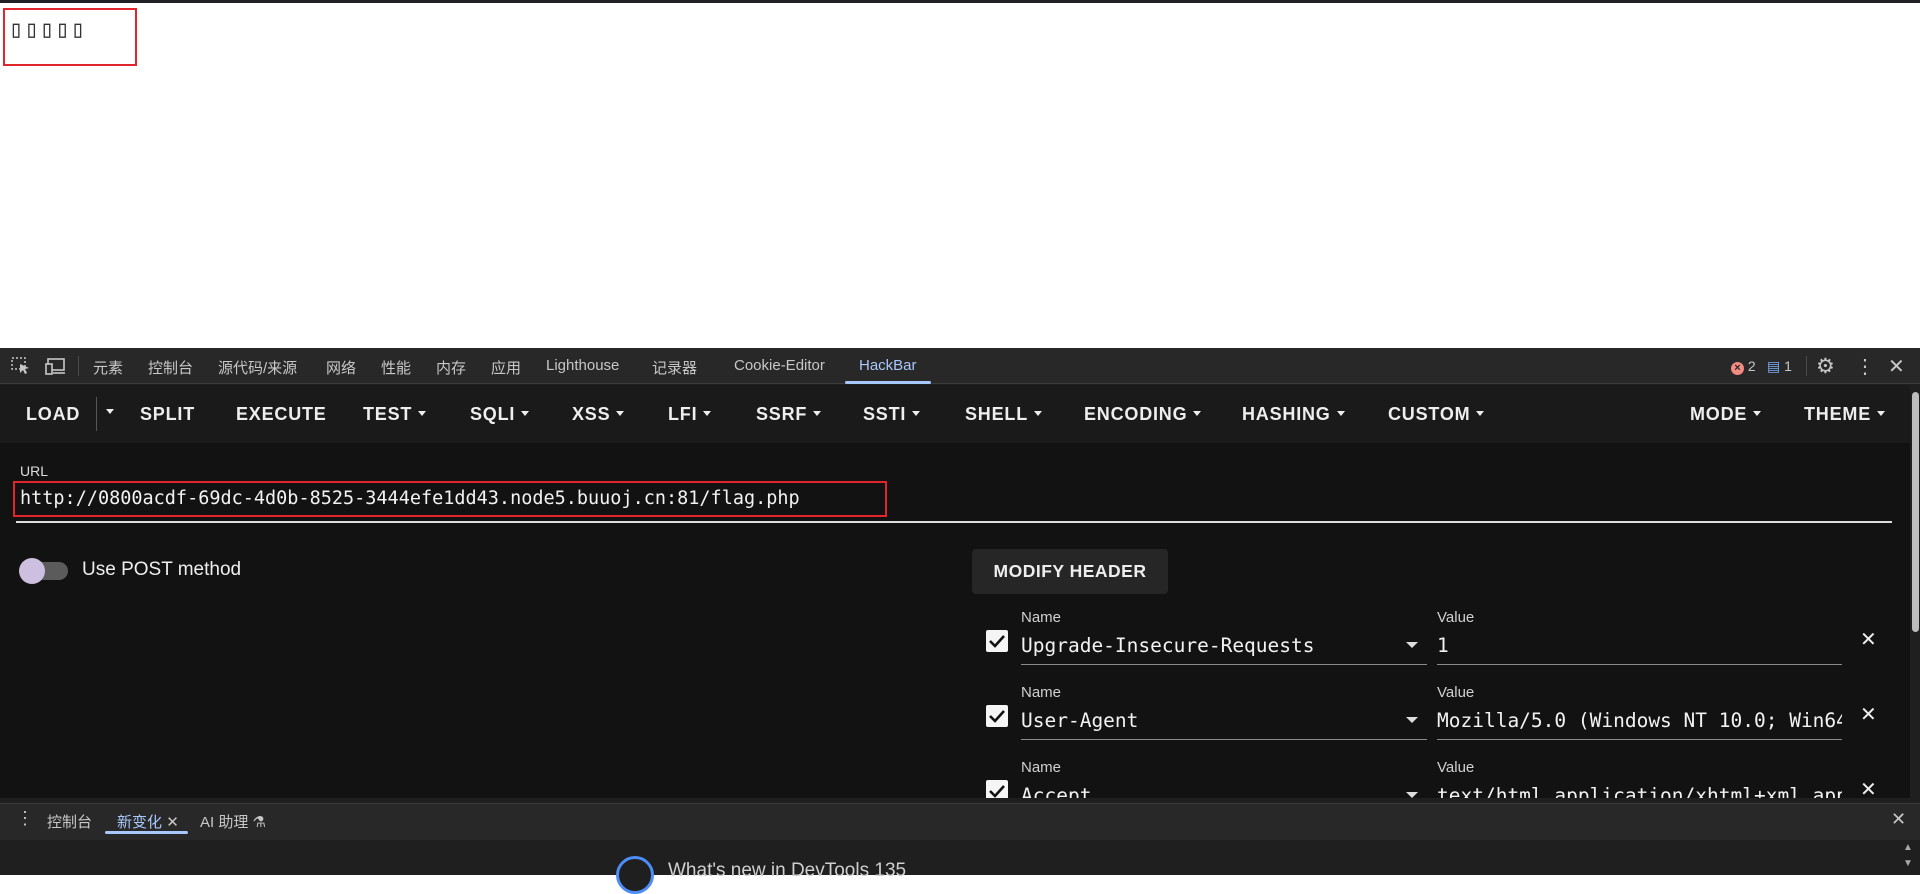 This screenshot has height=894, width=1920. I want to click on close-icon: ✕, so click(1896, 366).